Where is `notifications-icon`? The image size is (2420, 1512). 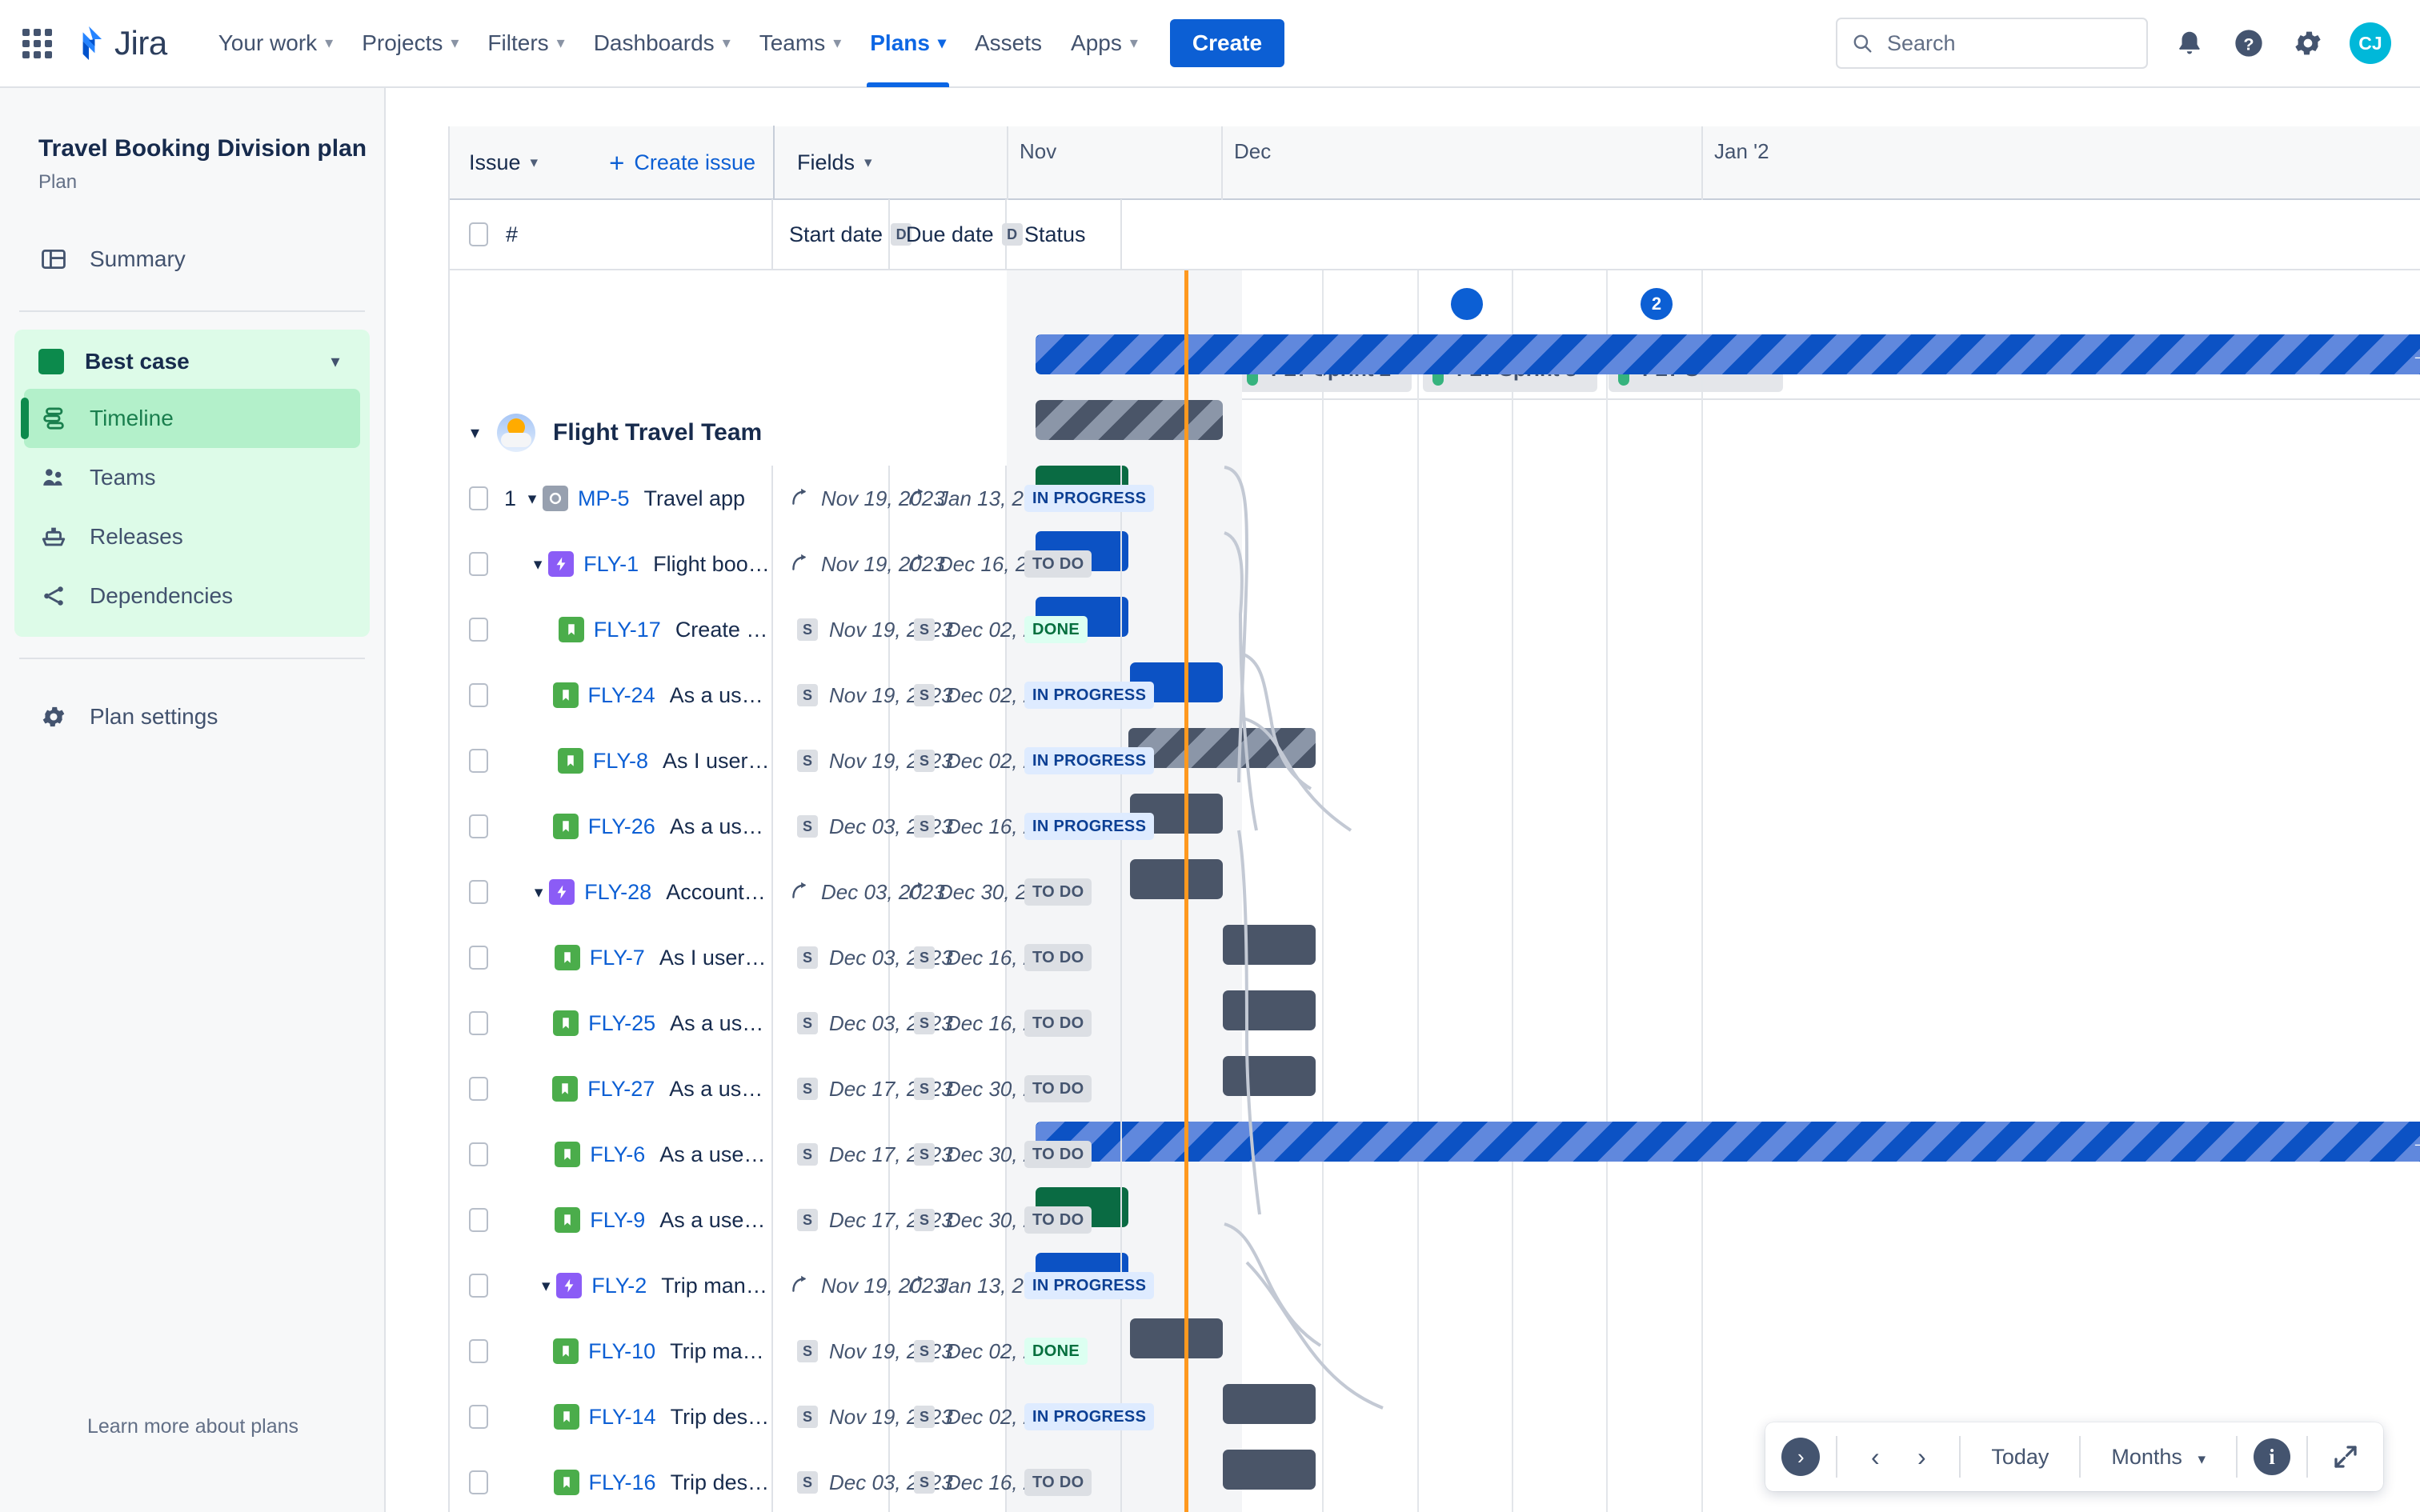 notifications-icon is located at coordinates (2189, 43).